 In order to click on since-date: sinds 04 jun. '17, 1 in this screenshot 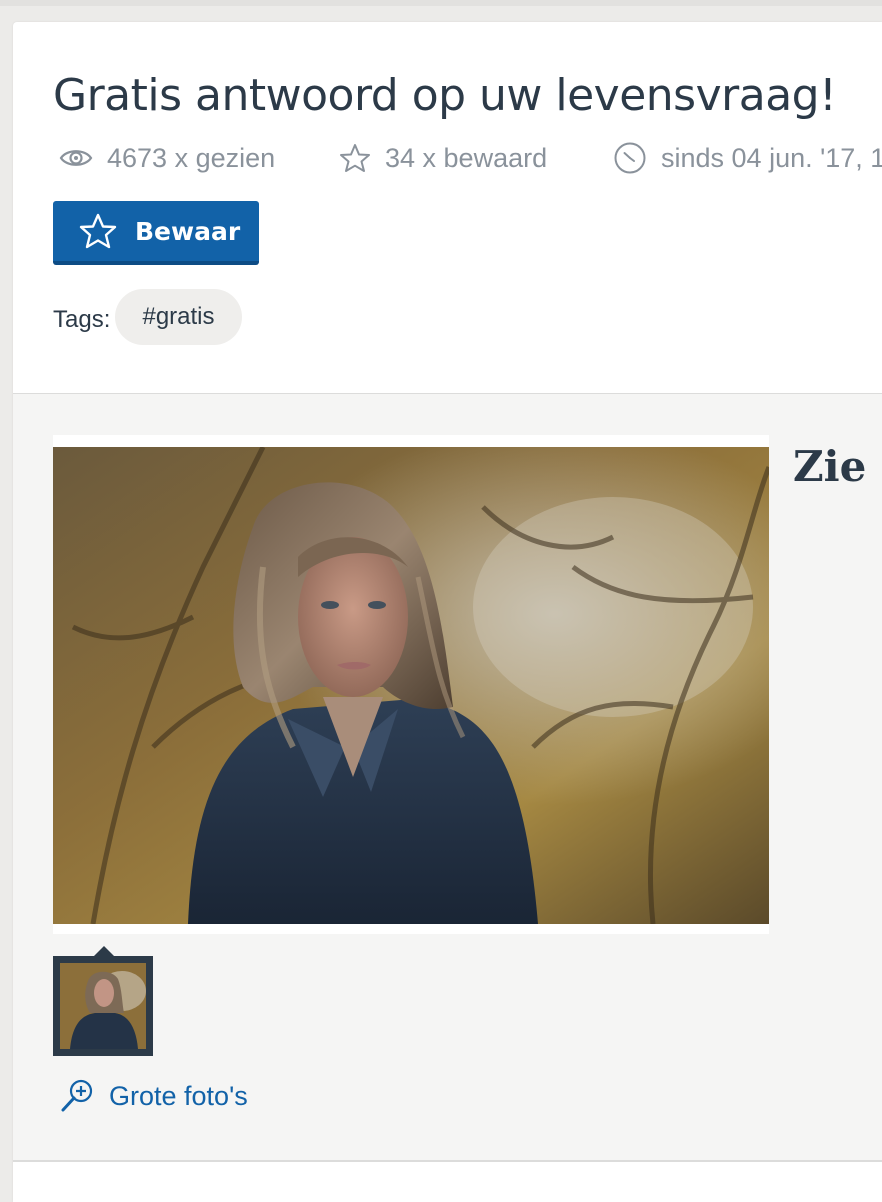, I will do `click(771, 157)`.